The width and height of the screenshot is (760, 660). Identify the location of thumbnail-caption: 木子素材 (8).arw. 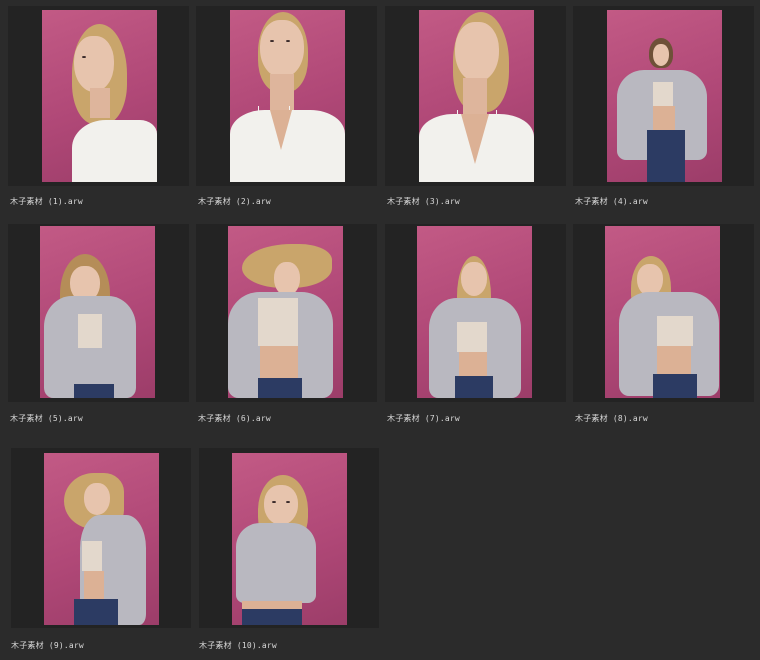
(611, 418).